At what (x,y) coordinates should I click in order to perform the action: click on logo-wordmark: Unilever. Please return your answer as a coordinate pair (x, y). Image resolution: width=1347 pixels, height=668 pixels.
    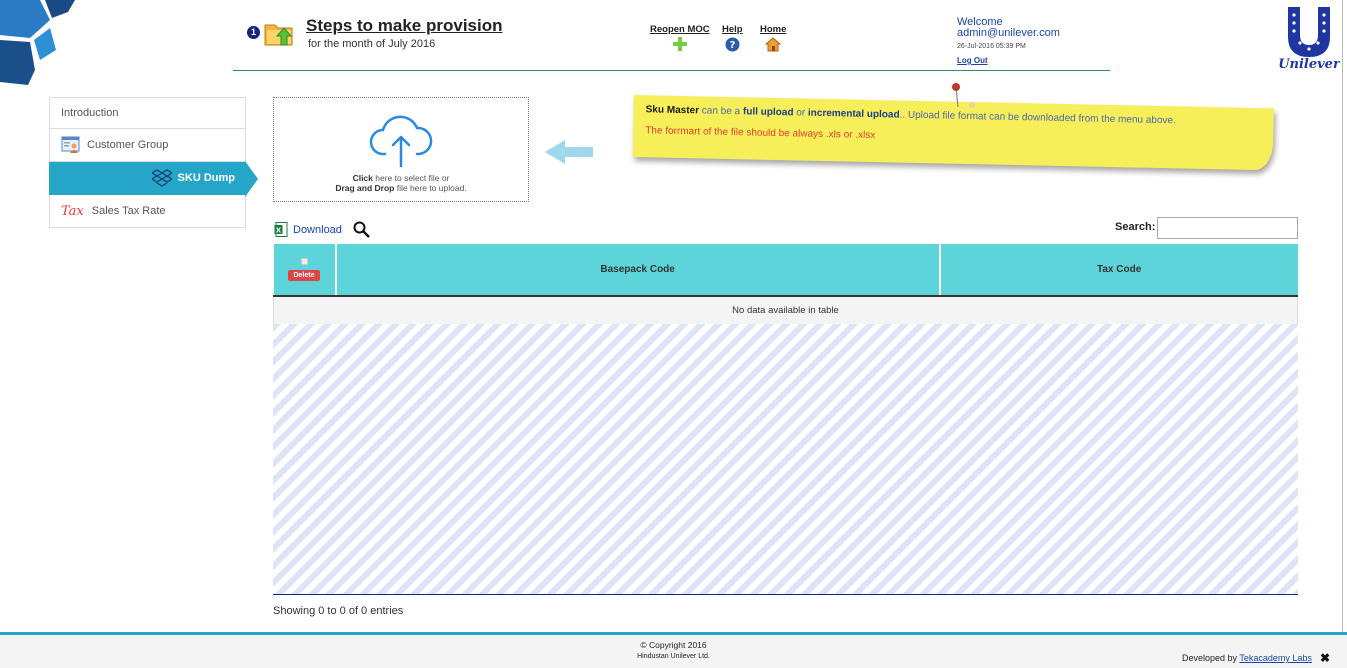
    Looking at the image, I should click on (1309, 64).